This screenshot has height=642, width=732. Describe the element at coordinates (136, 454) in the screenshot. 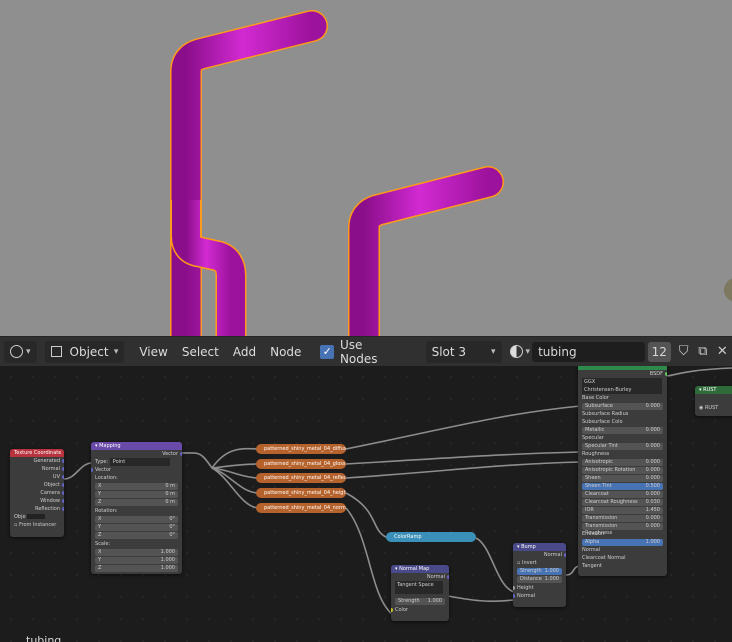

I see `output-vector: Vector` at that location.